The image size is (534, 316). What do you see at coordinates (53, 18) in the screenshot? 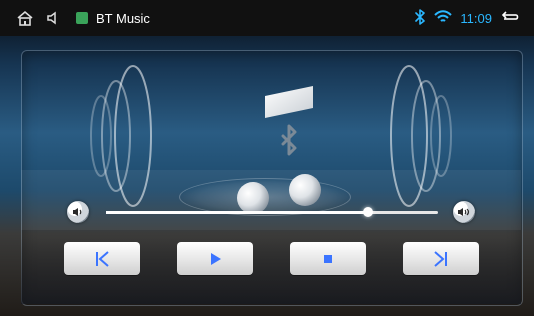
I see `volume-mute-icon` at bounding box center [53, 18].